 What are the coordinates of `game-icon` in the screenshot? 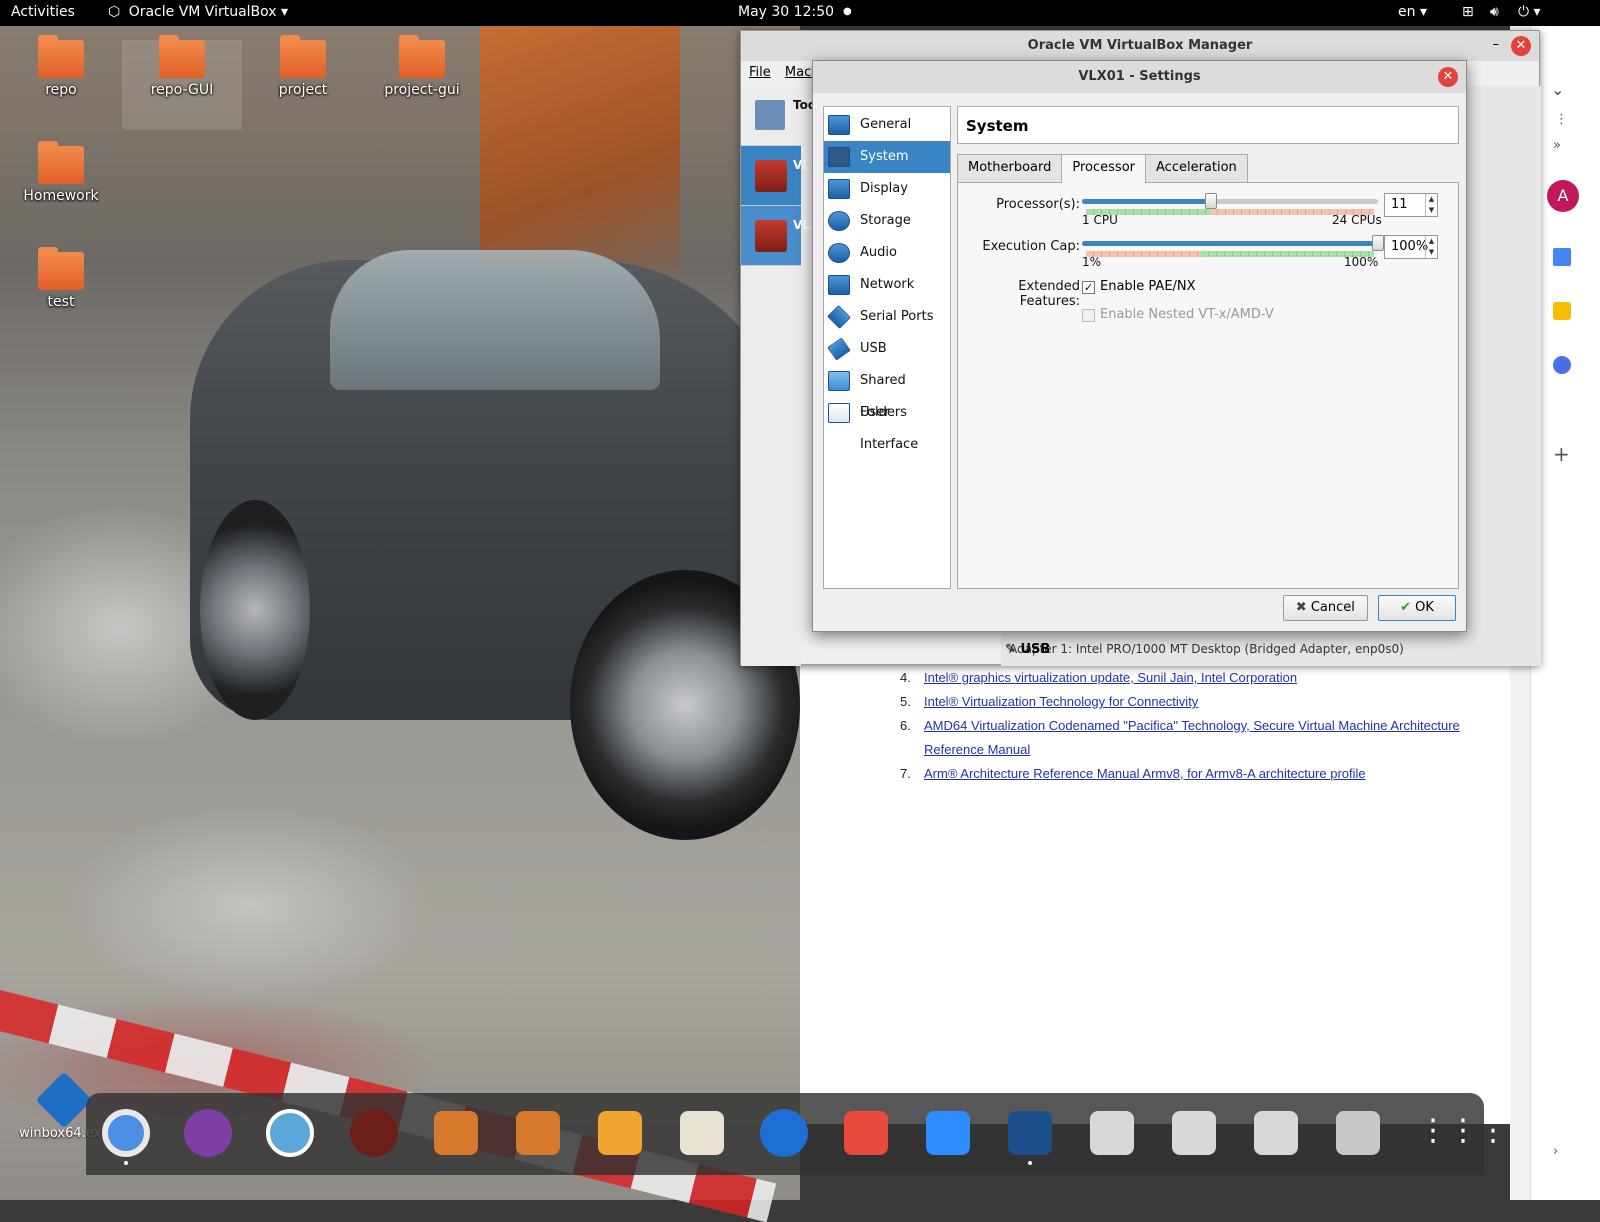 It's located at (374, 1133).